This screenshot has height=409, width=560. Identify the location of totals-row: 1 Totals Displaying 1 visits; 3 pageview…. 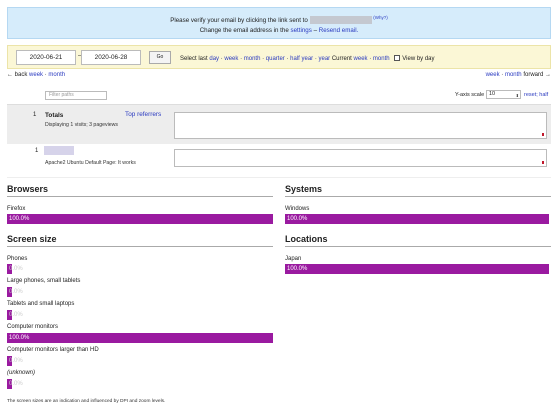
(279, 124).